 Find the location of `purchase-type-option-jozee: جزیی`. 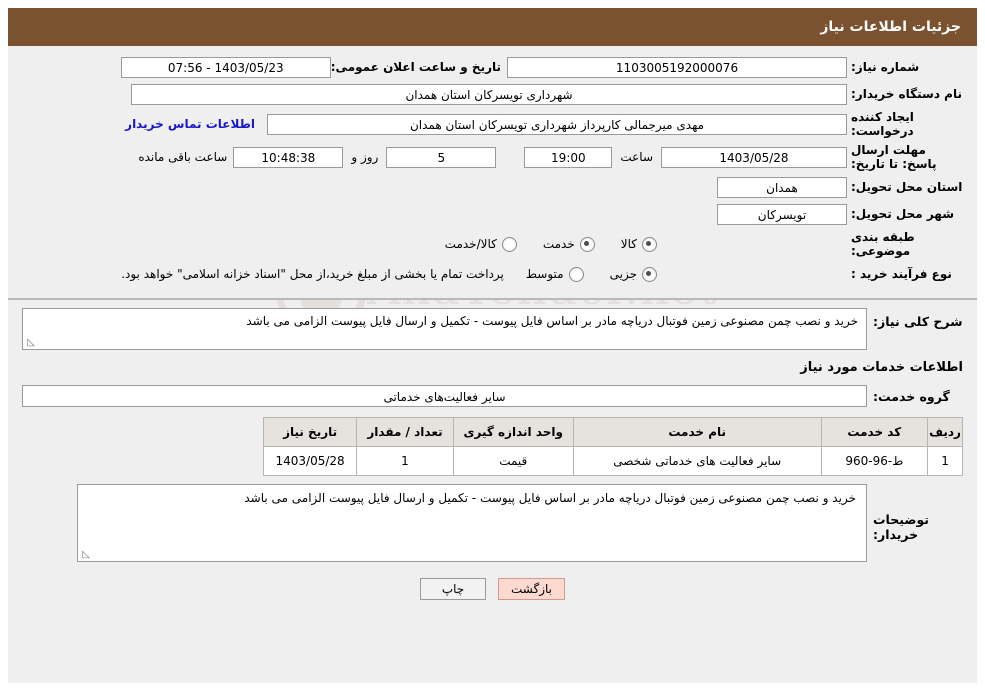

purchase-type-option-jozee: جزیی is located at coordinates (633, 274).